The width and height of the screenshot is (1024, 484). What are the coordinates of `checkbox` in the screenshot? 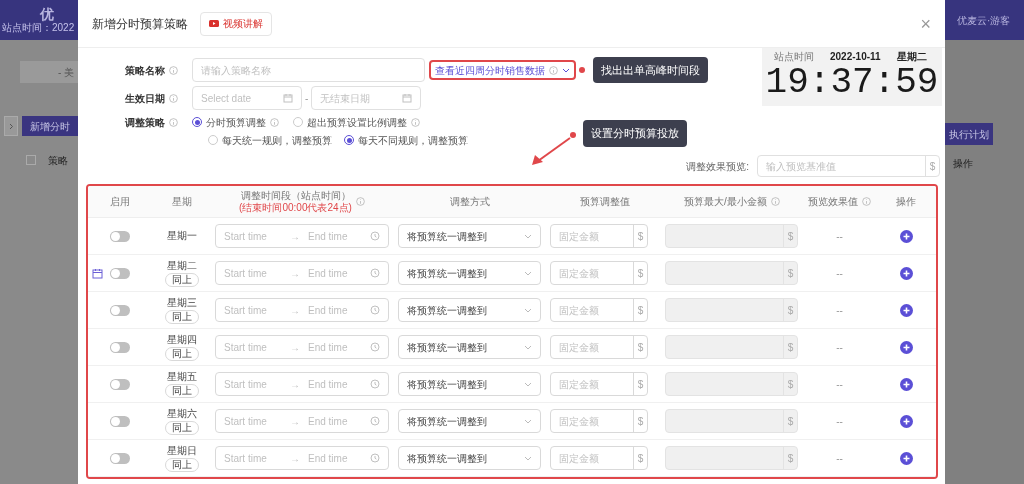 It's located at (31, 160).